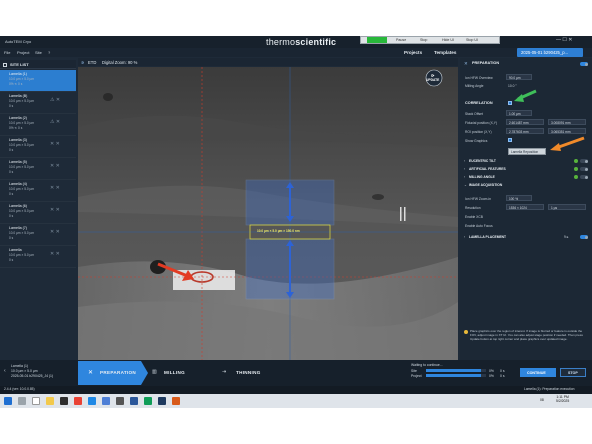 This screenshot has height=444, width=592. I want to click on site-list-header: SITE LIST, so click(38, 64).